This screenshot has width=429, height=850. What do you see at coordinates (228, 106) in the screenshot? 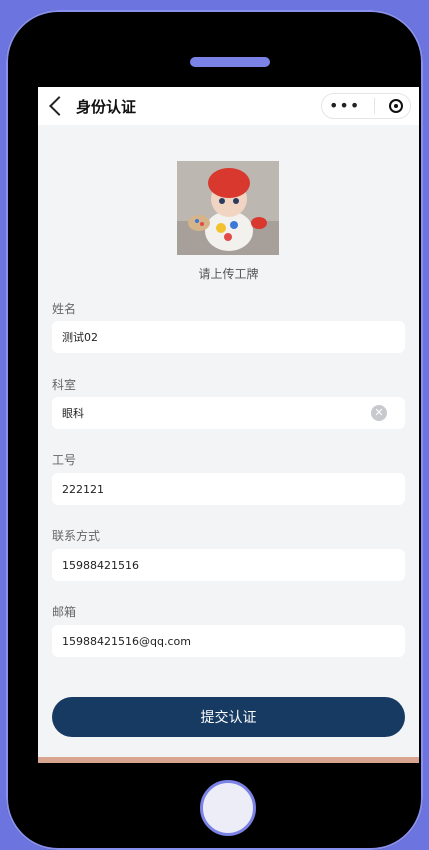
I see `navbar: 身份认证 •••` at bounding box center [228, 106].